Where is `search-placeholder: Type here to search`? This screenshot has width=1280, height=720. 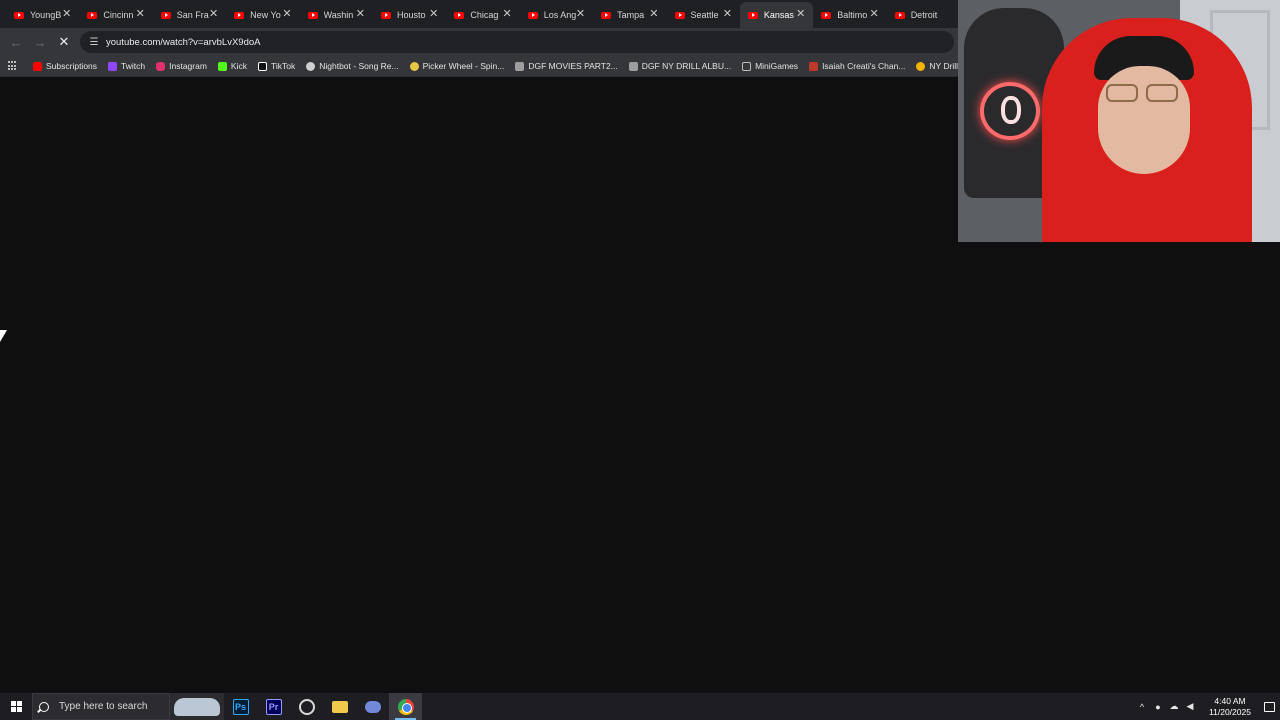
search-placeholder: Type here to search is located at coordinates (103, 706).